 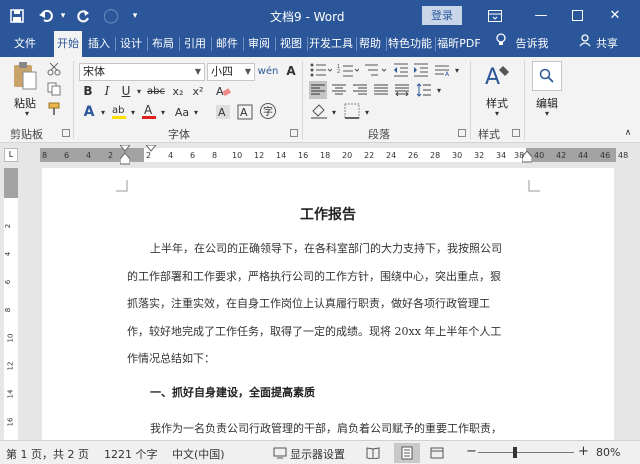 What do you see at coordinates (317, 454) in the screenshot?
I see `display-settings-button: 显示器设置` at bounding box center [317, 454].